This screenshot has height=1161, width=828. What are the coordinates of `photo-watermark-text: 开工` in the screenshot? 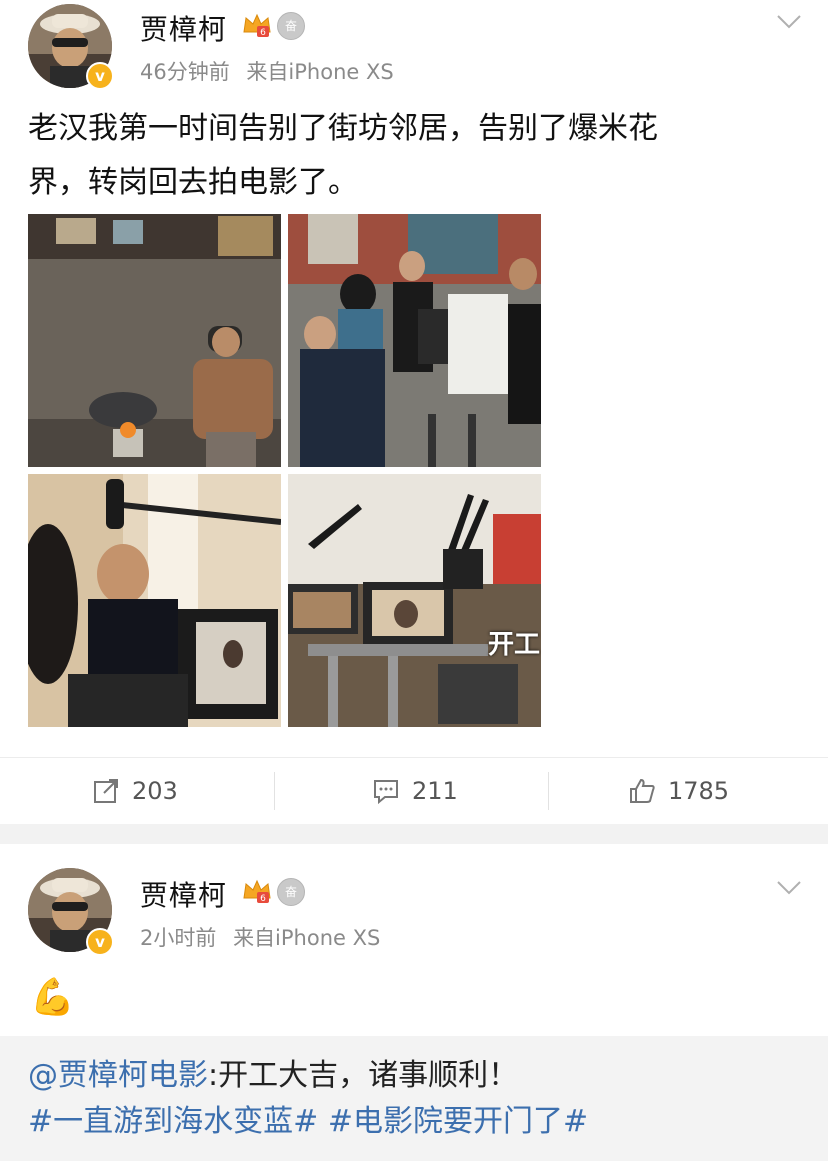 It's located at (514, 645).